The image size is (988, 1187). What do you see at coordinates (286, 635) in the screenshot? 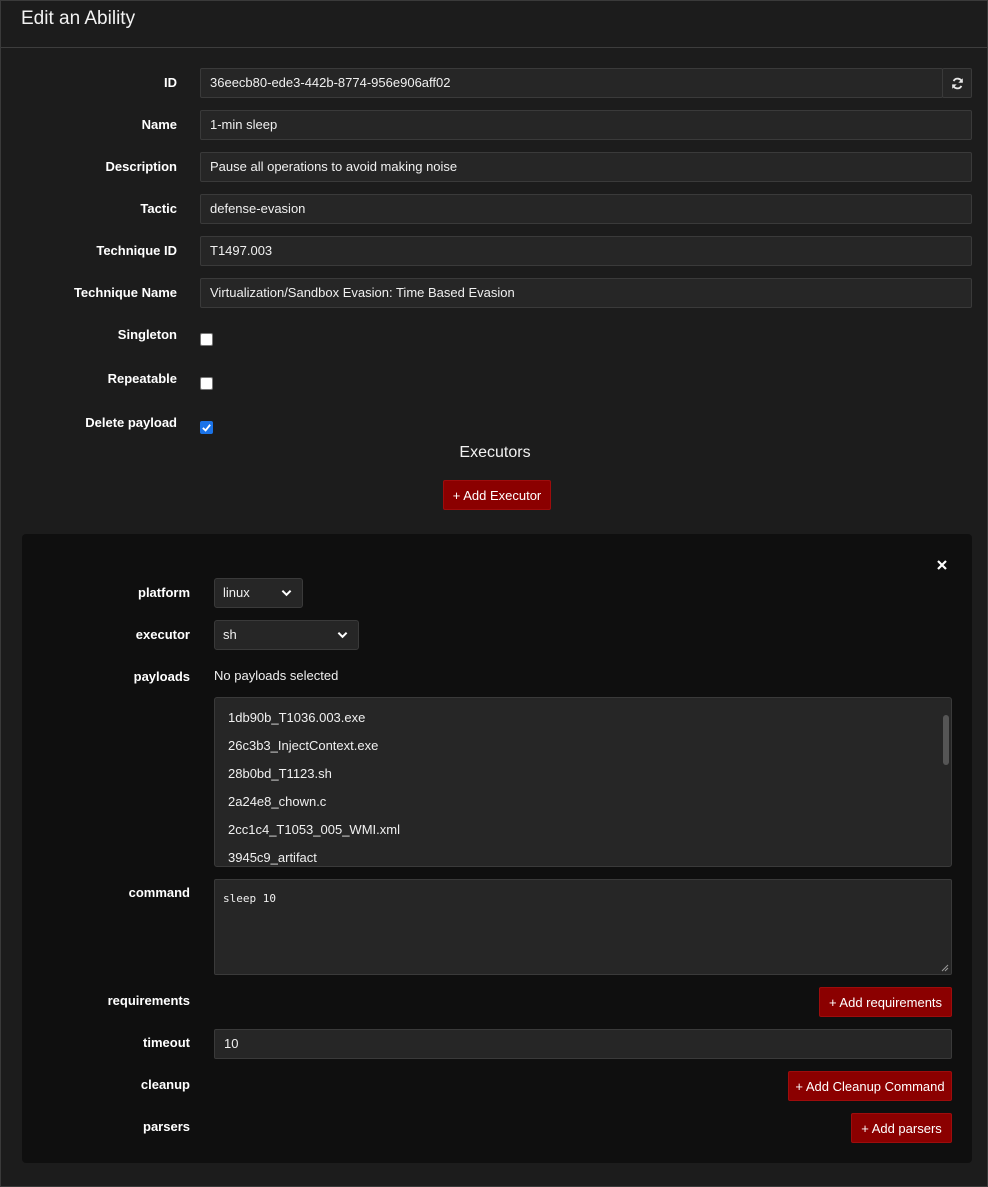
I see `executor-select: sh` at bounding box center [286, 635].